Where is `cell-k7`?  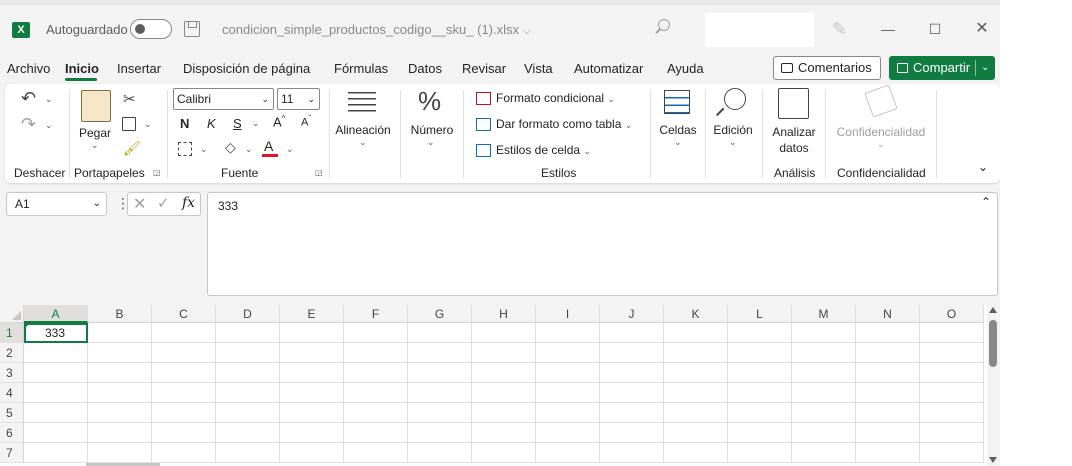
cell-k7 is located at coordinates (696, 453).